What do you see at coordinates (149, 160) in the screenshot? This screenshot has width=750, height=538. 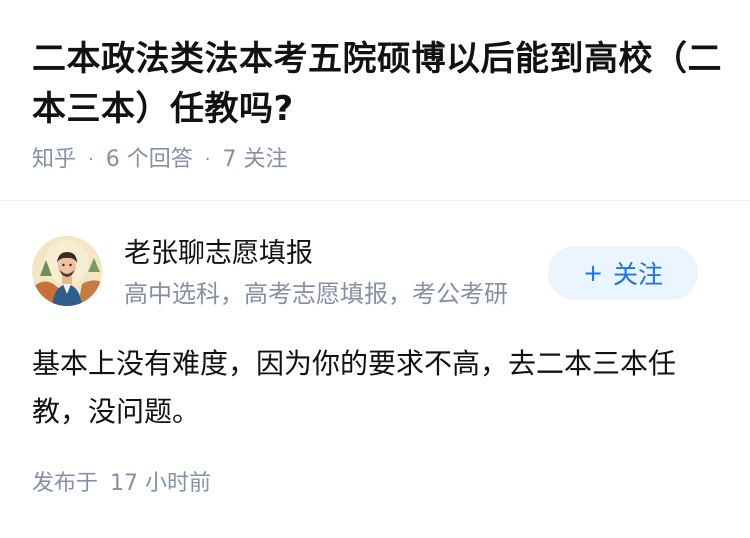 I see `answers-count: 6 个回答` at bounding box center [149, 160].